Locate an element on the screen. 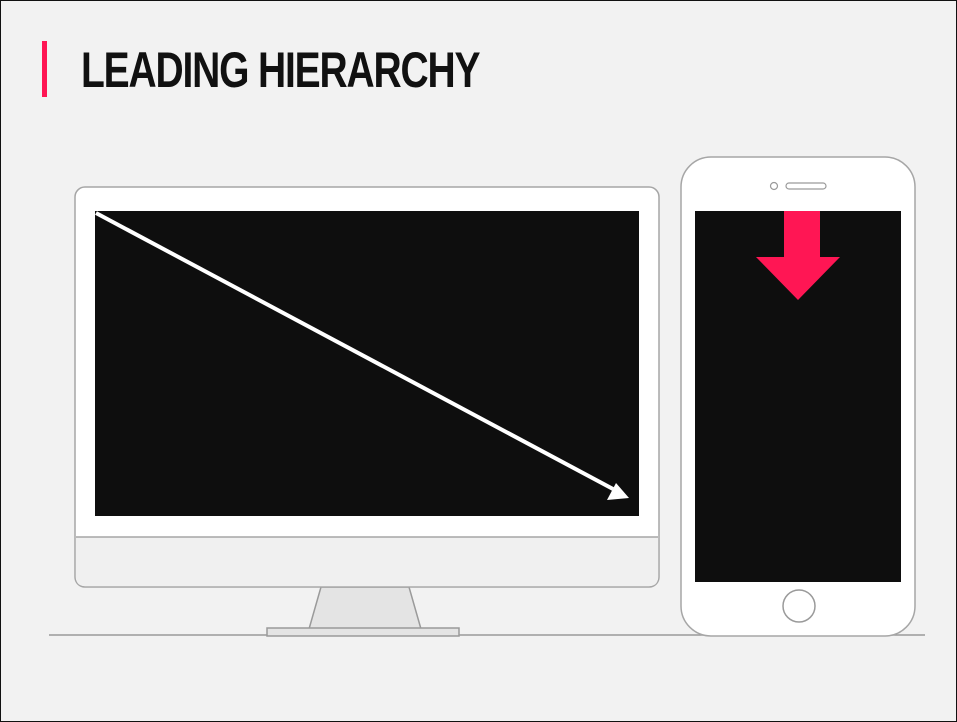 This screenshot has width=957, height=722. monitor-stand is located at coordinates (365, 608).